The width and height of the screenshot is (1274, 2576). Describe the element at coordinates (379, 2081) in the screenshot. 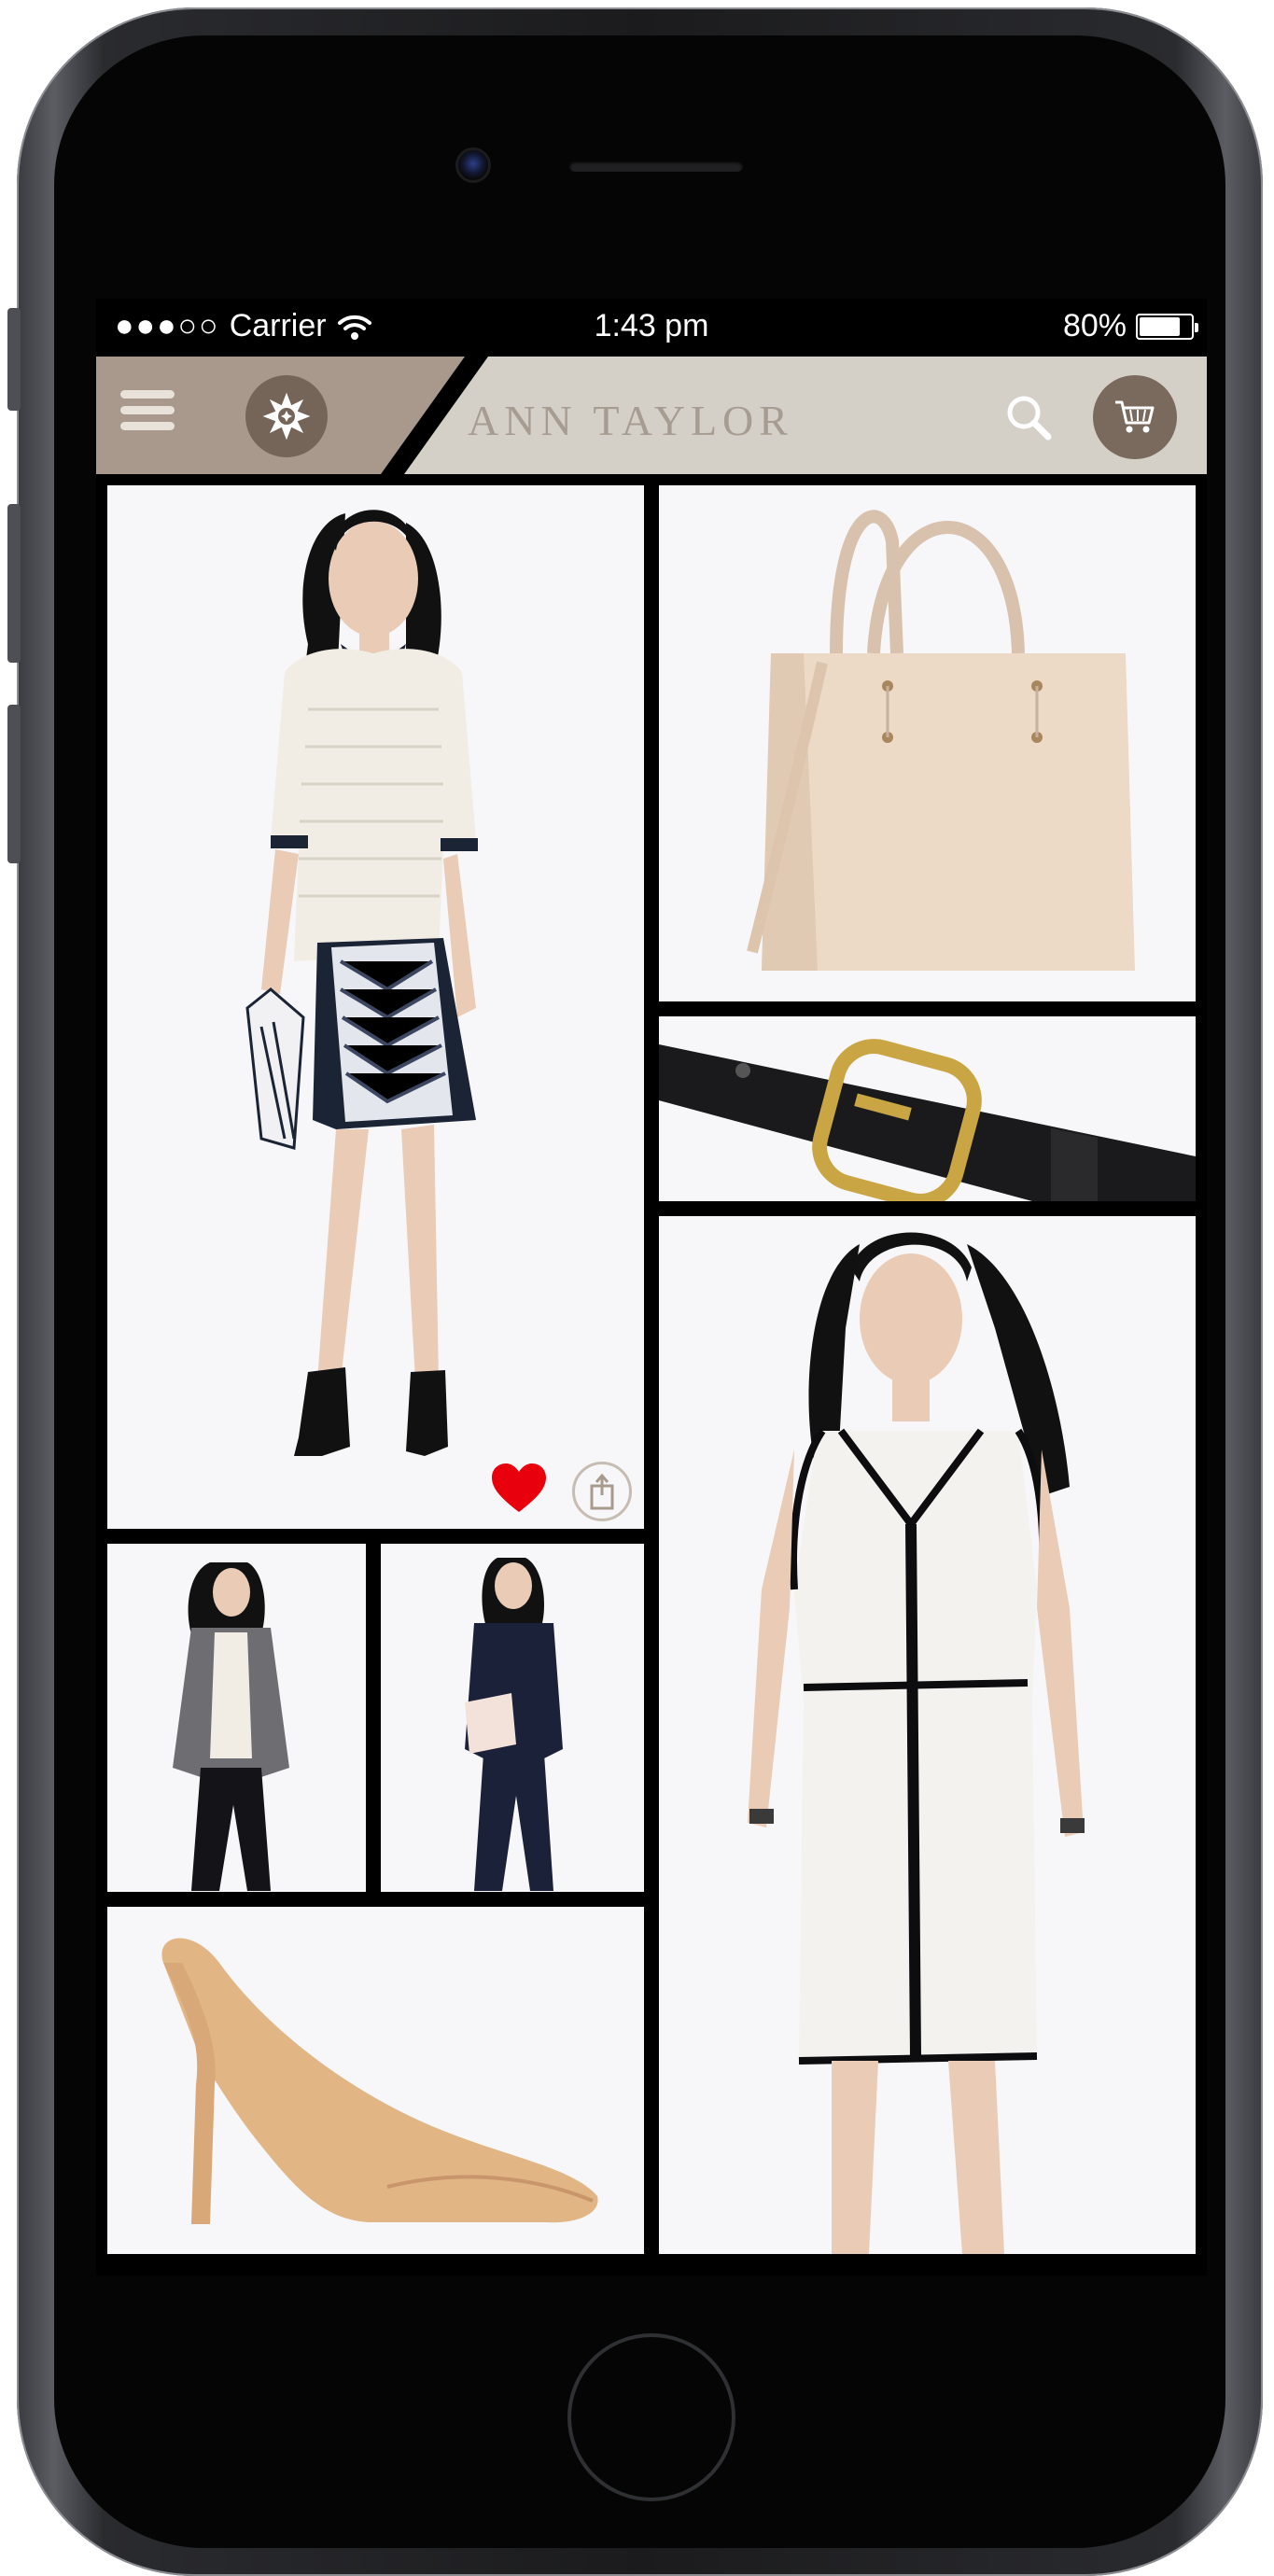

I see `nude-heel-image` at that location.